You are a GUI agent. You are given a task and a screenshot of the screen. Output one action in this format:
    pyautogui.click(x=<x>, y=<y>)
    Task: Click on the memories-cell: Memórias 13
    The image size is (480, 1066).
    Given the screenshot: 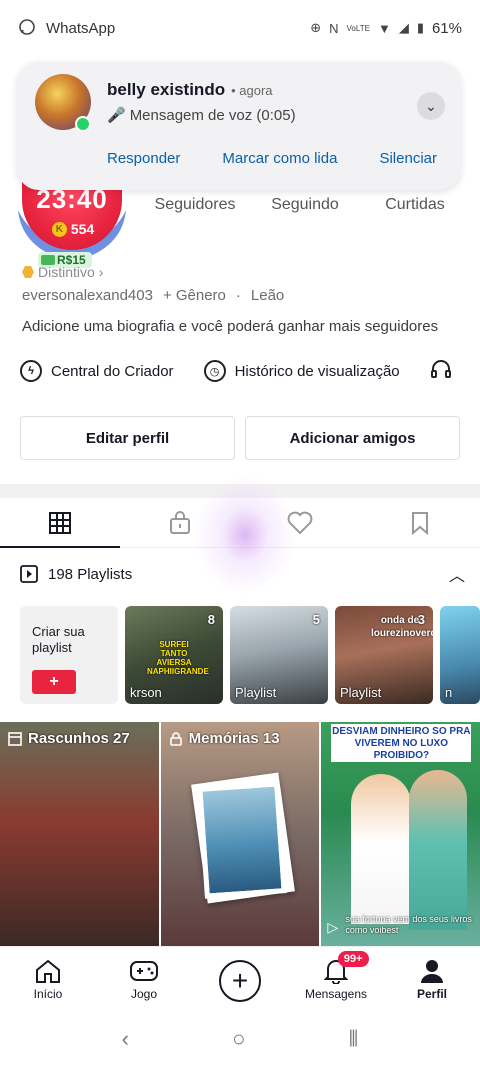 What is the action you would take?
    pyautogui.click(x=240, y=834)
    